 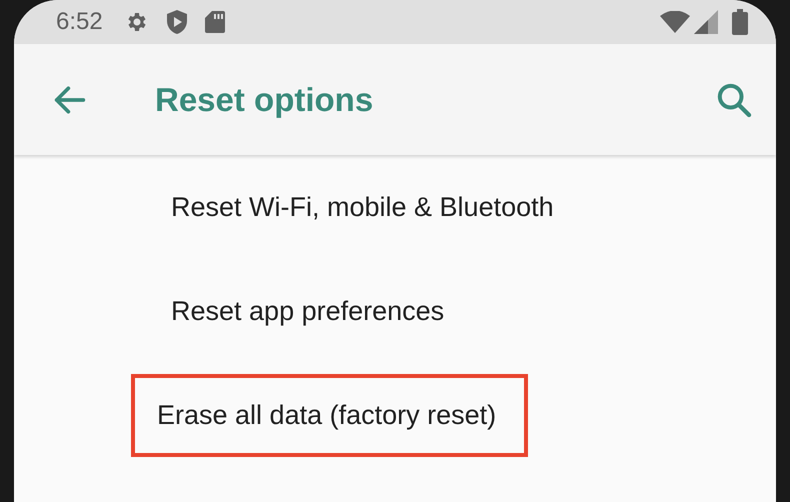 What do you see at coordinates (214, 22) in the screenshot?
I see `sd-card-icon` at bounding box center [214, 22].